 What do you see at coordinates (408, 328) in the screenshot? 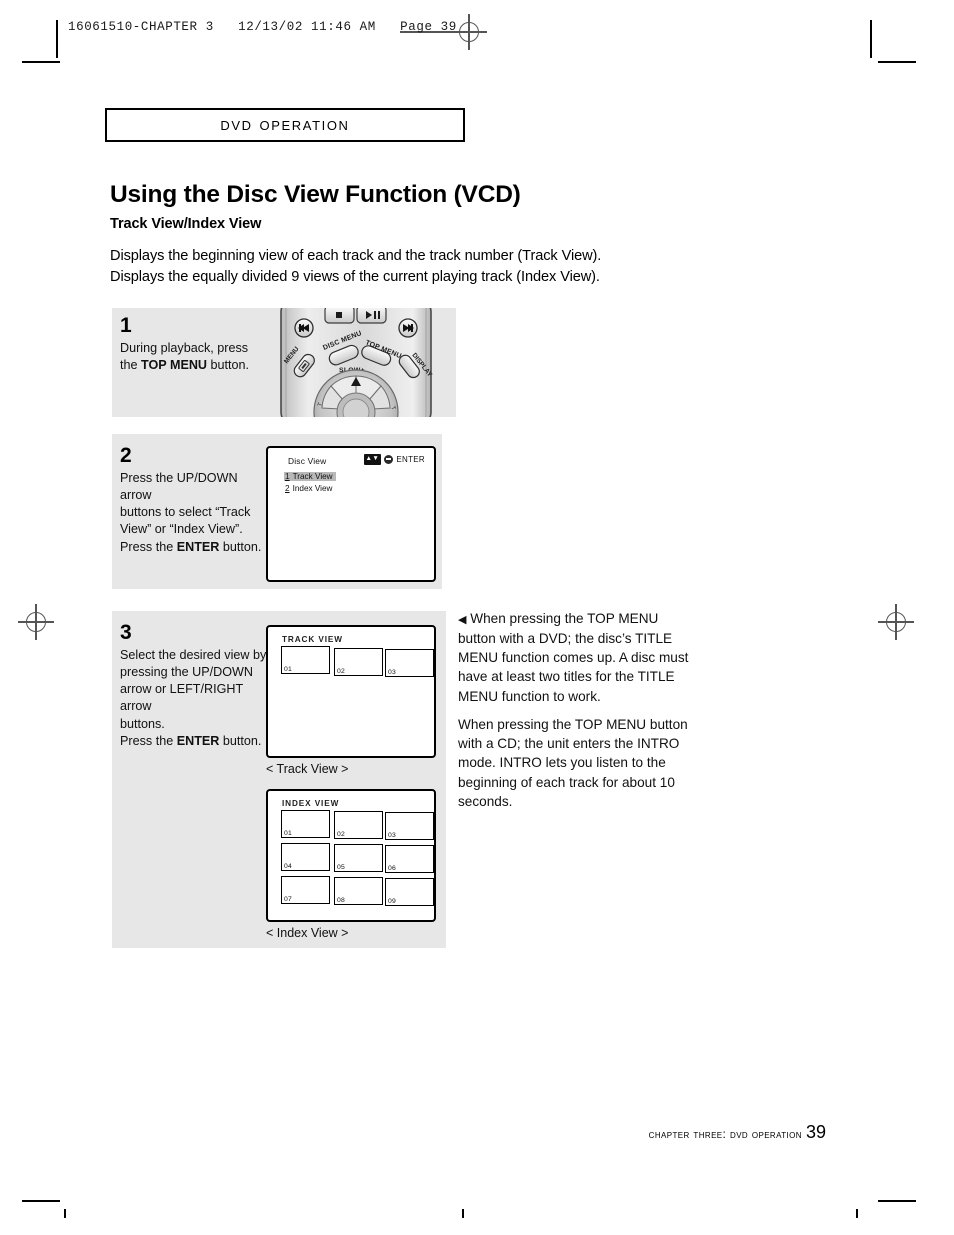
I see `skip-forward-button` at bounding box center [408, 328].